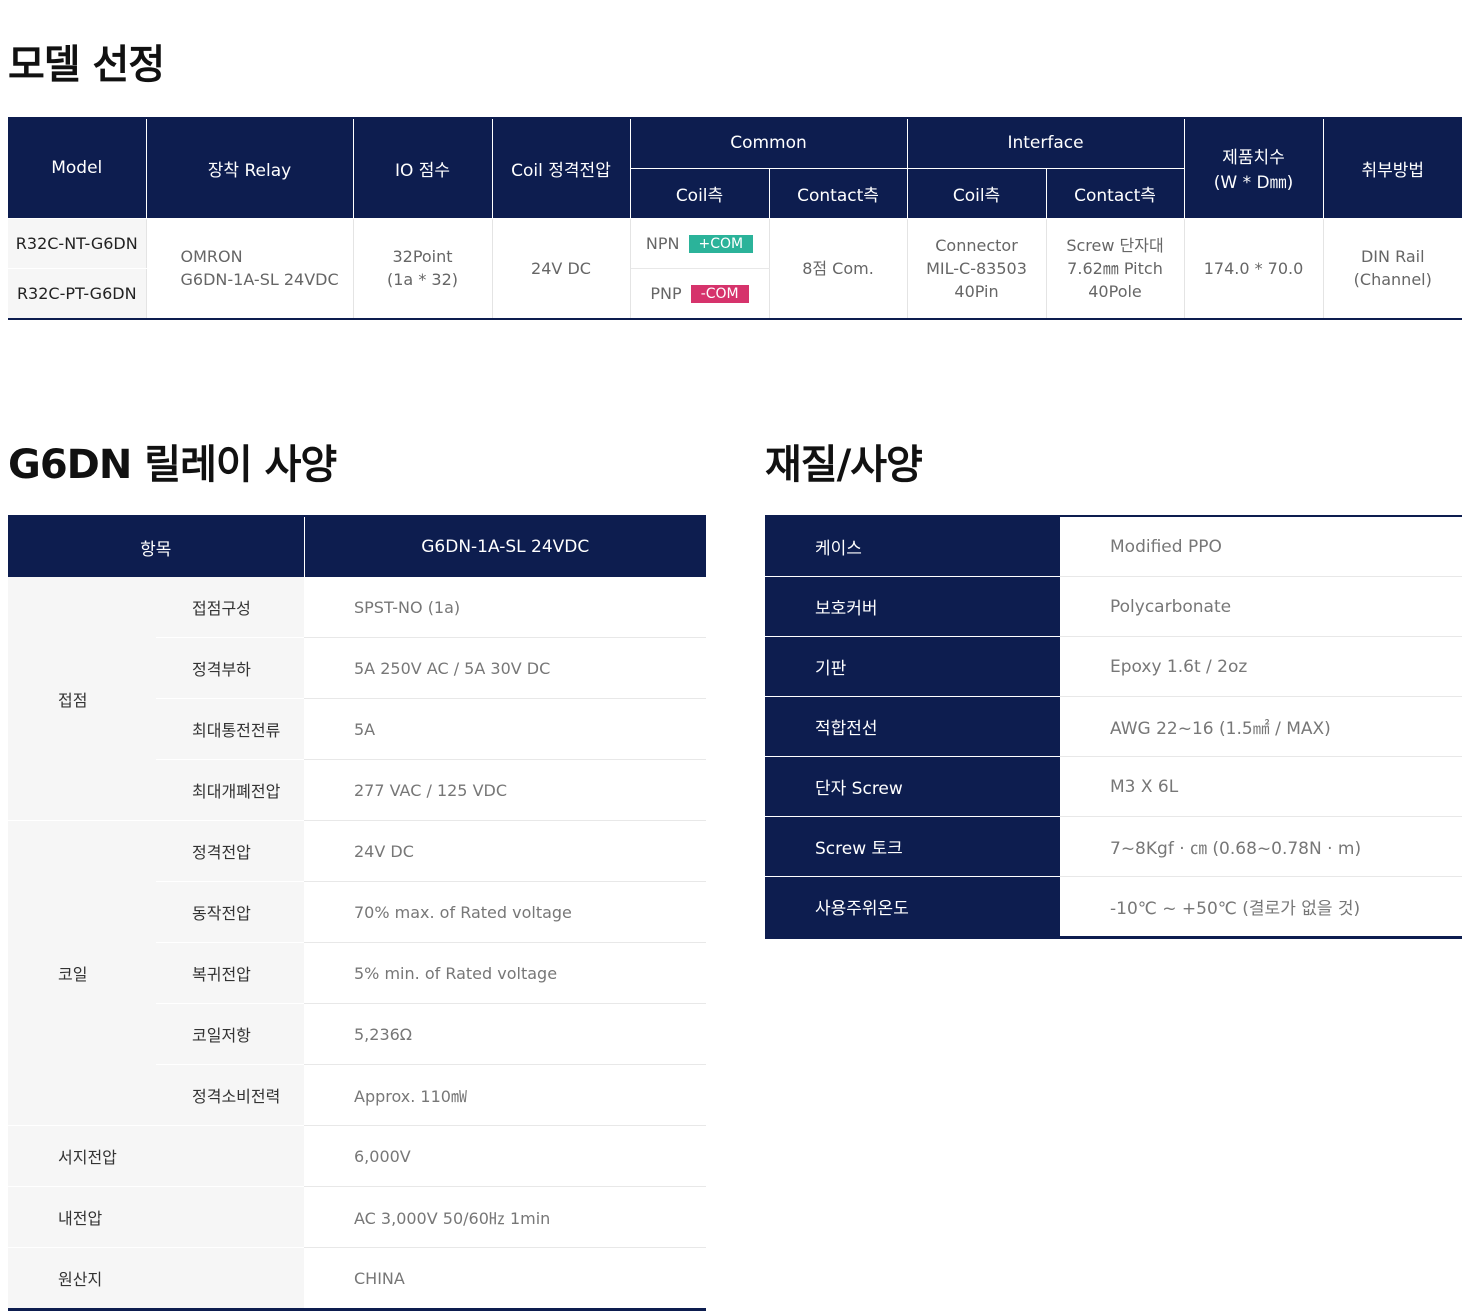  I want to click on spec-label: 복귀전압, so click(230, 973).